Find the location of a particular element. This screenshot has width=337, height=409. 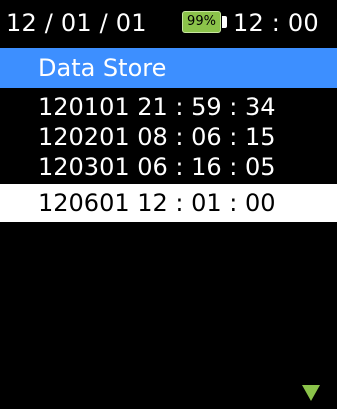

record-text: 120301 06 : 16 : 05 is located at coordinates (157, 167).